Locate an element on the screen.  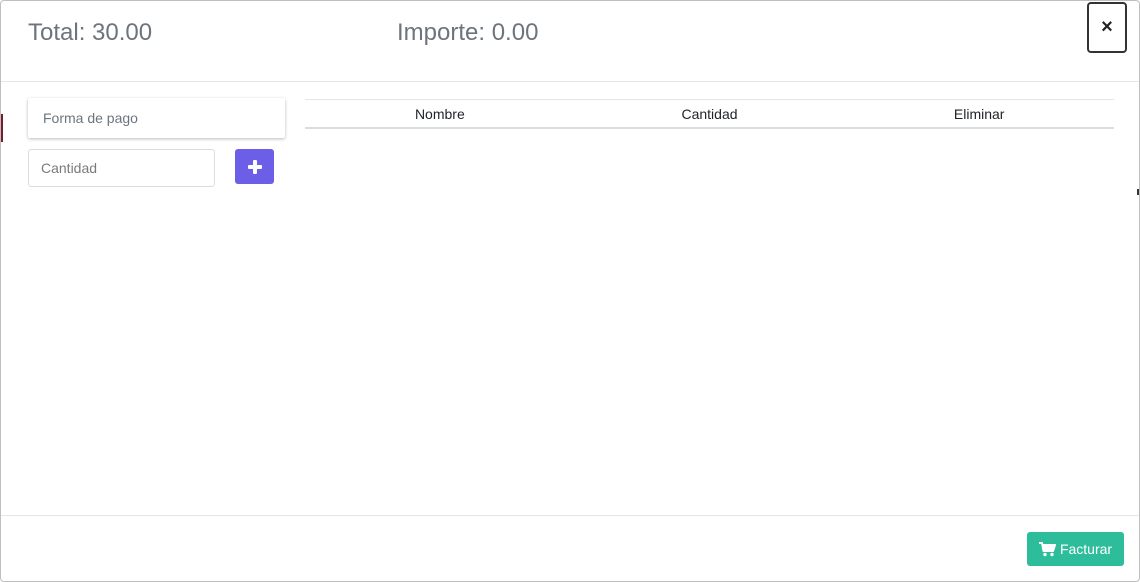
close-icon: × is located at coordinates (1107, 27).